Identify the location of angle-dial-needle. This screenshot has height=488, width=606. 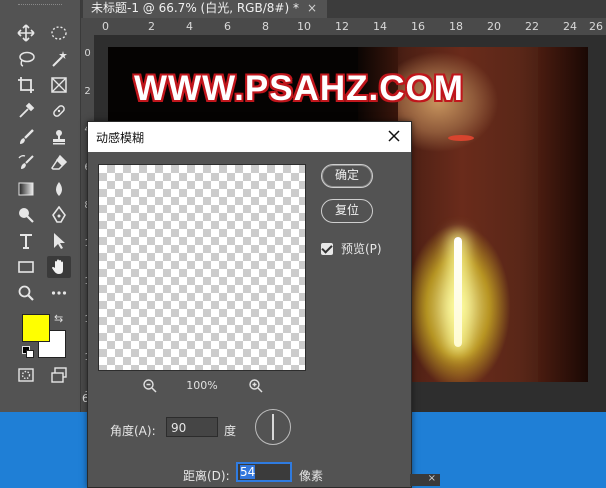
(273, 427).